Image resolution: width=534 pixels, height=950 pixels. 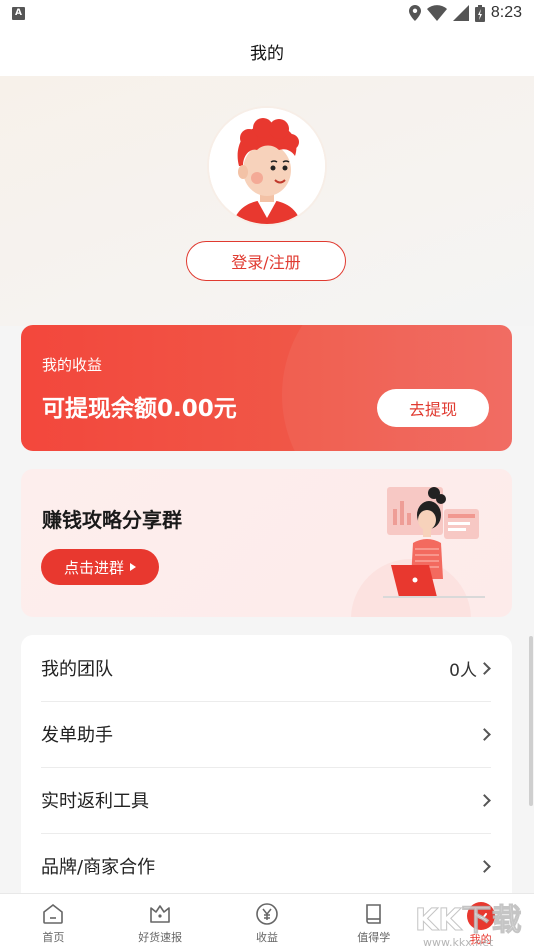 I want to click on withdraw-button: 去提现, so click(x=433, y=408).